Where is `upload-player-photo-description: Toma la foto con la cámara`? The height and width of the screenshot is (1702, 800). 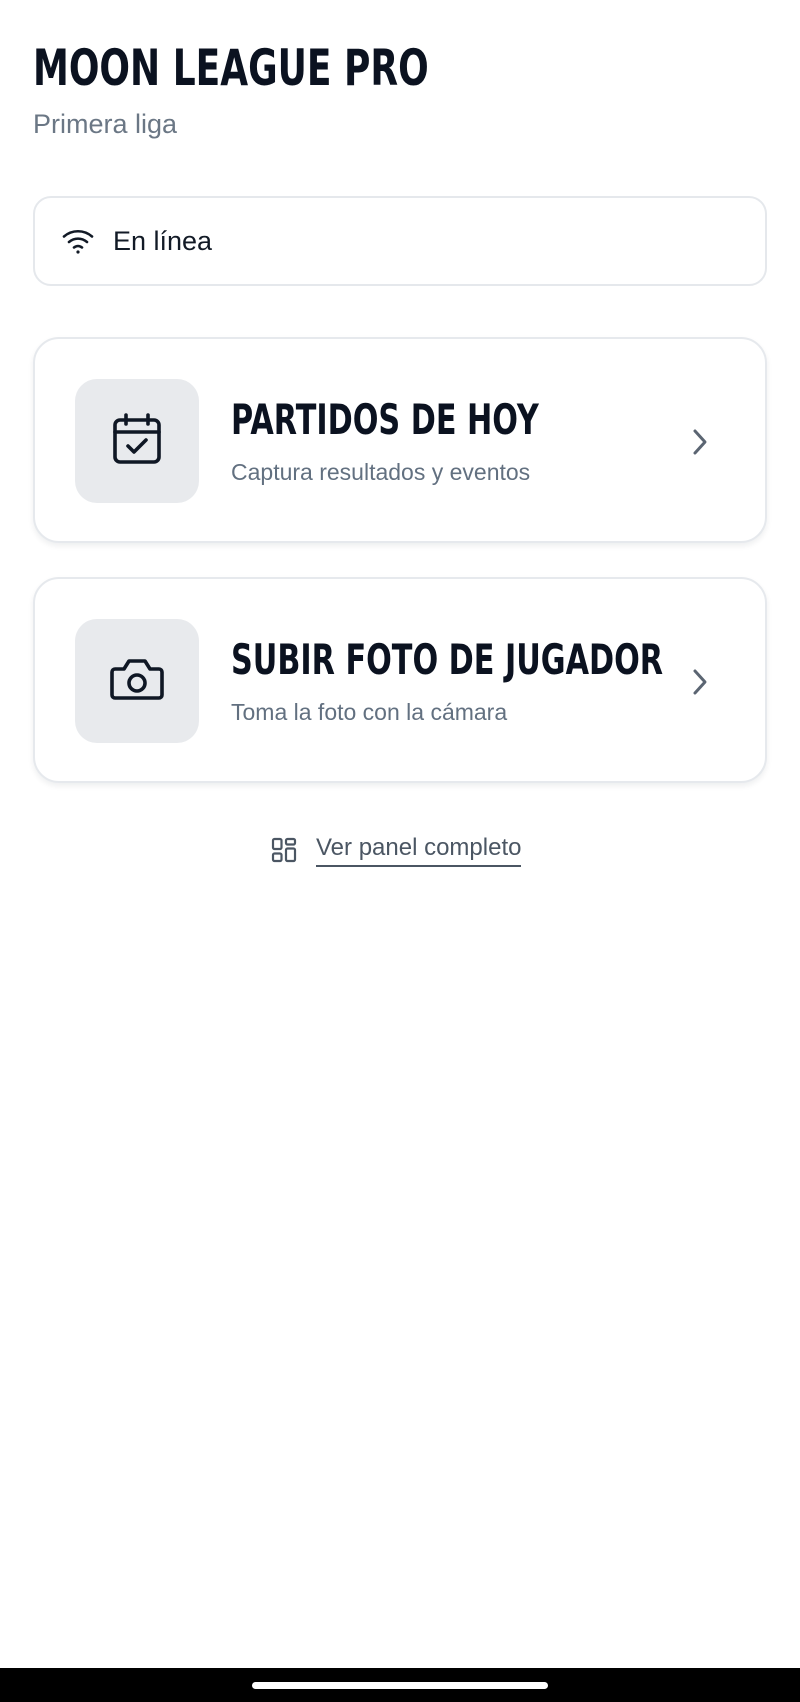 upload-player-photo-description: Toma la foto con la cámara is located at coordinates (369, 712).